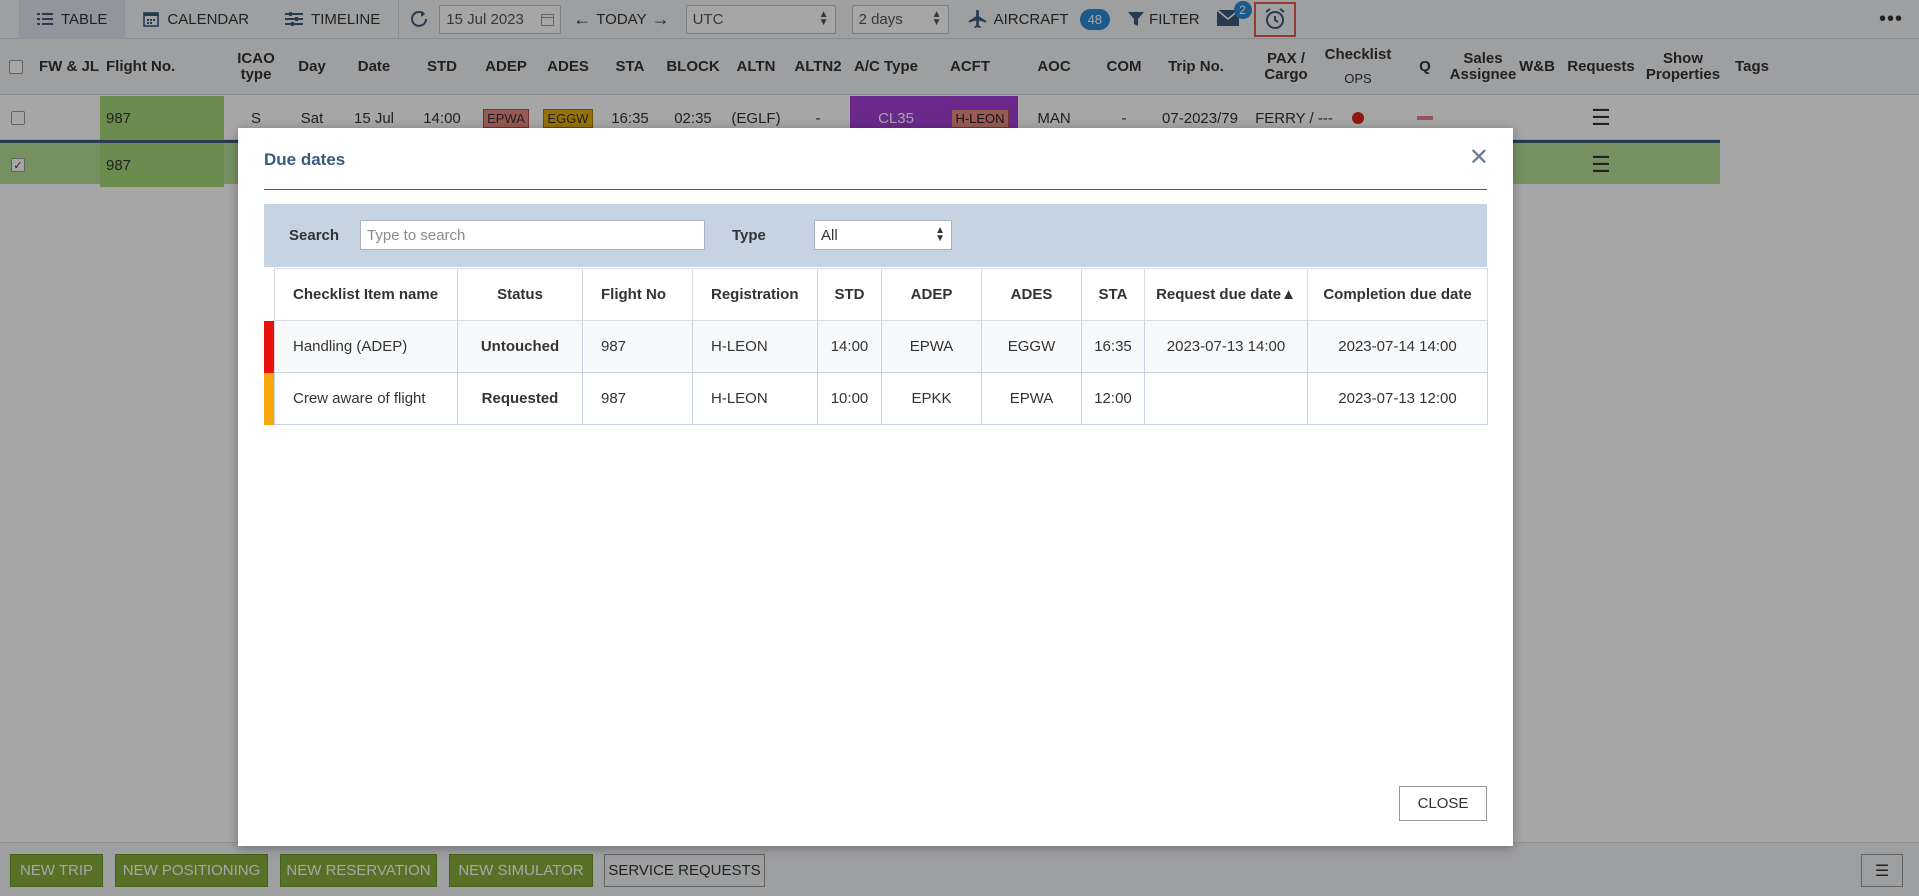  Describe the element at coordinates (1479, 158) in the screenshot. I see `close-icon: ✕` at that location.